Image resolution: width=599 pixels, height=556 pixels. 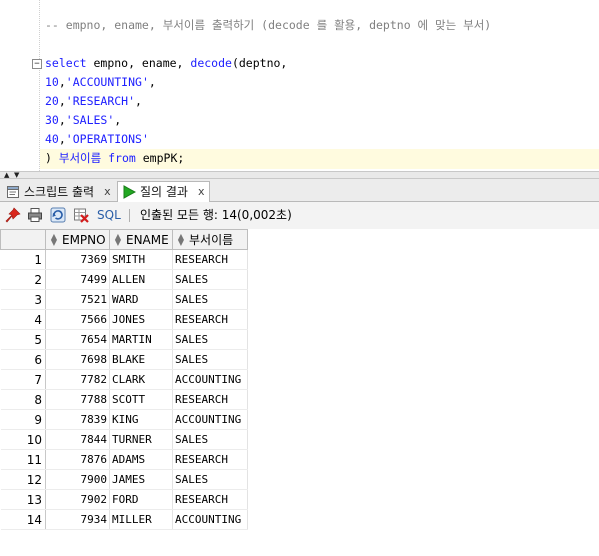 What do you see at coordinates (77, 359) in the screenshot?
I see `cell-empno: 7698` at bounding box center [77, 359].